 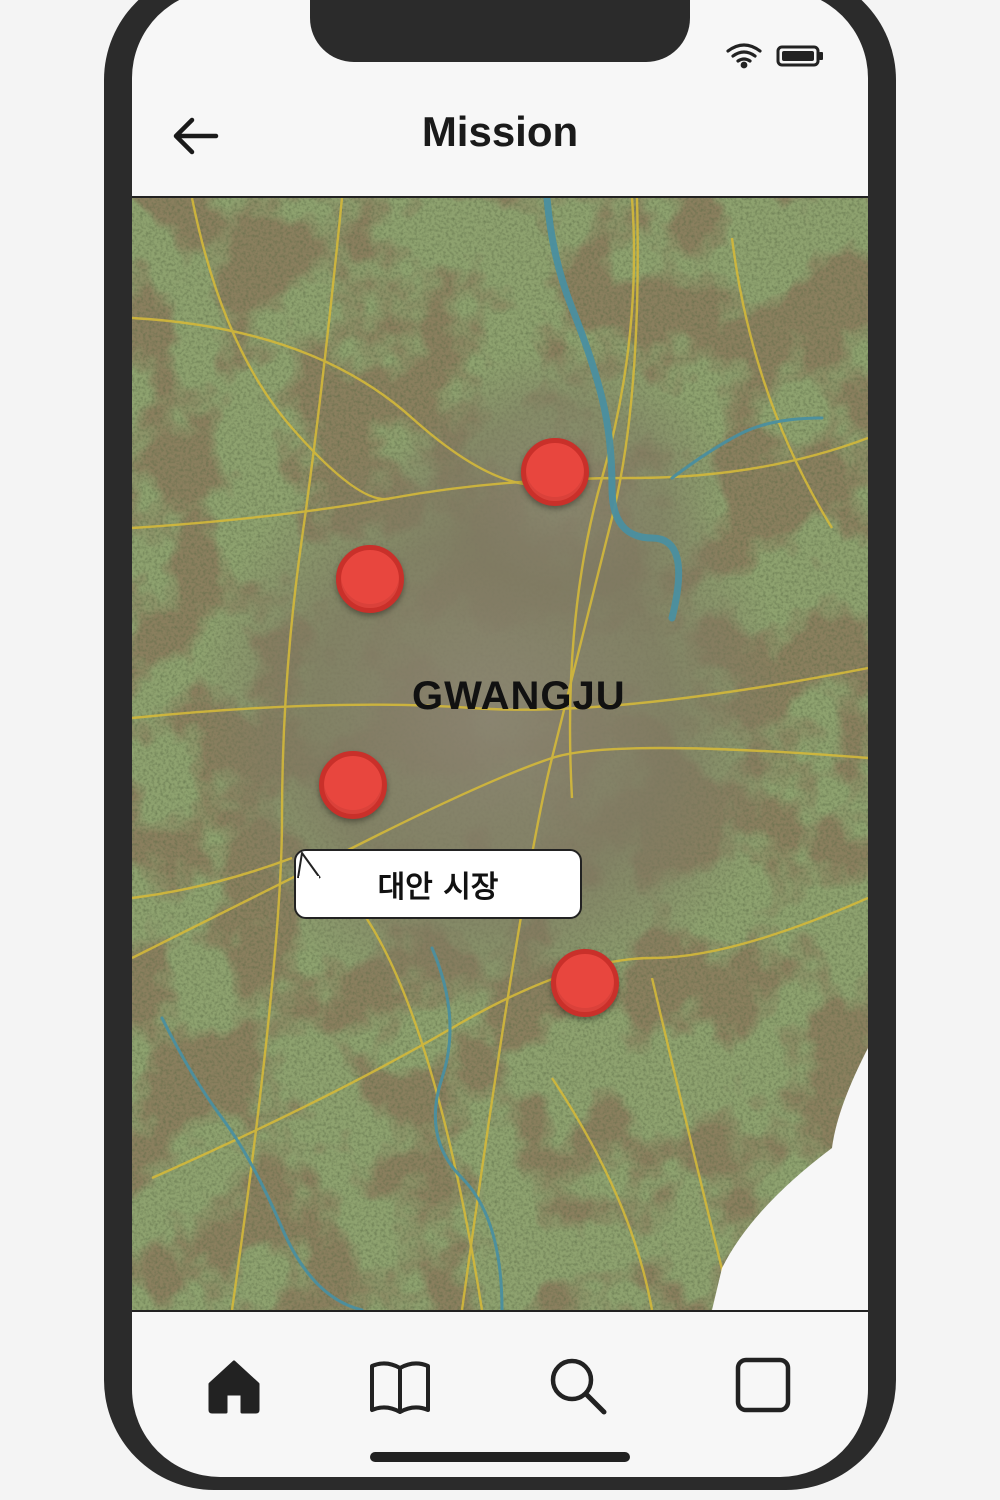 I want to click on home-indicator, so click(x=500, y=1457).